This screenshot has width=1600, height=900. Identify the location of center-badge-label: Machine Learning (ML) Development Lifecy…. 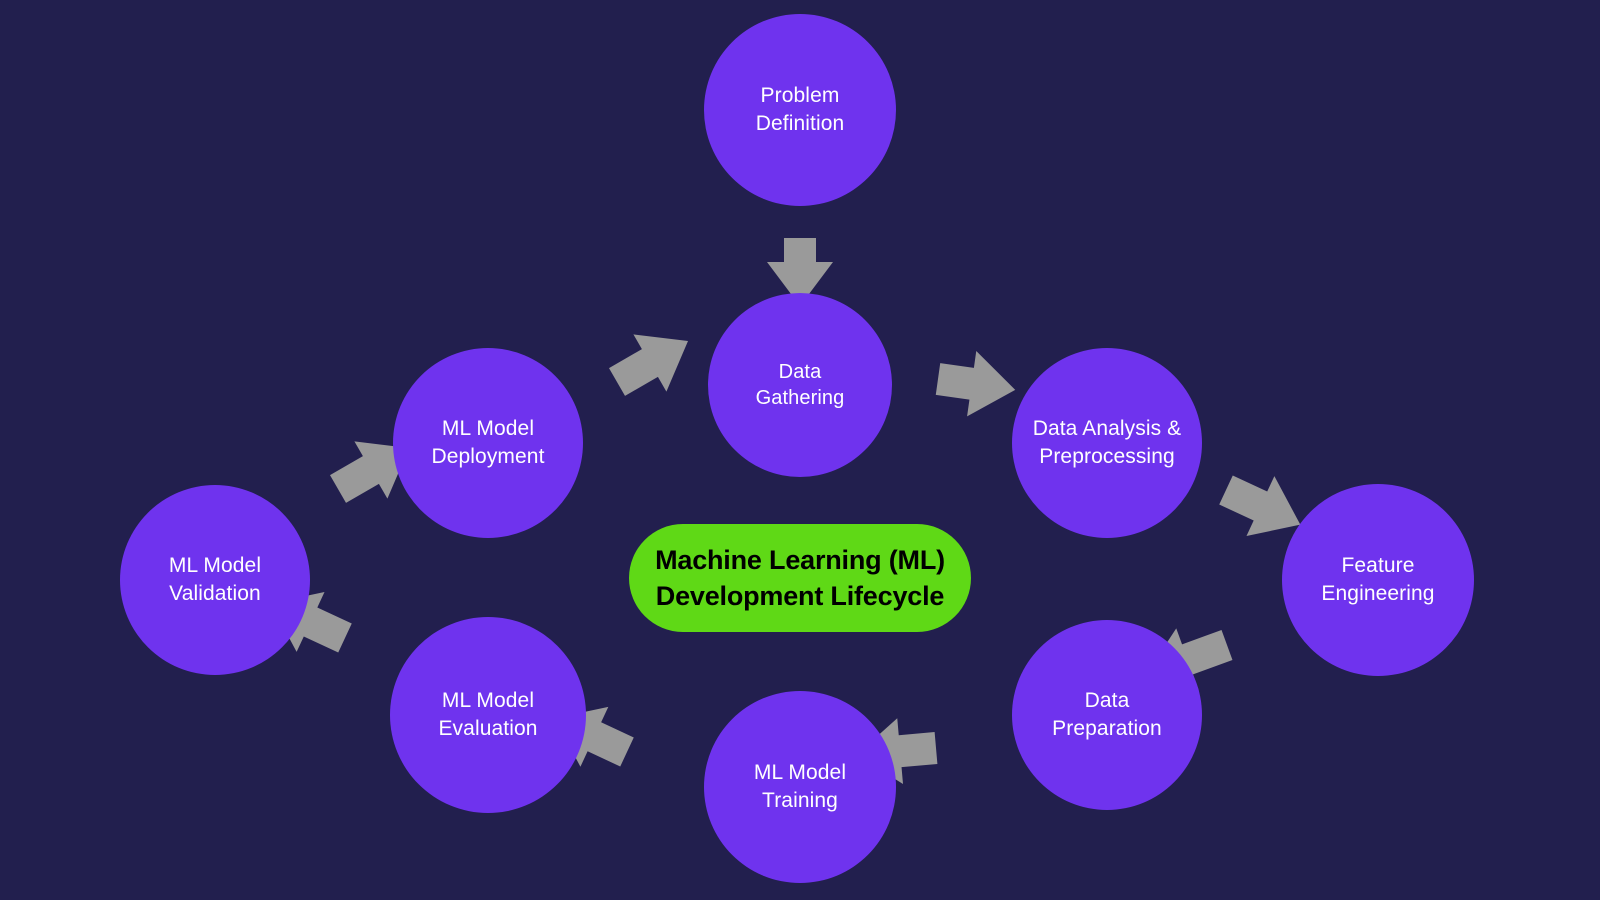
(800, 577).